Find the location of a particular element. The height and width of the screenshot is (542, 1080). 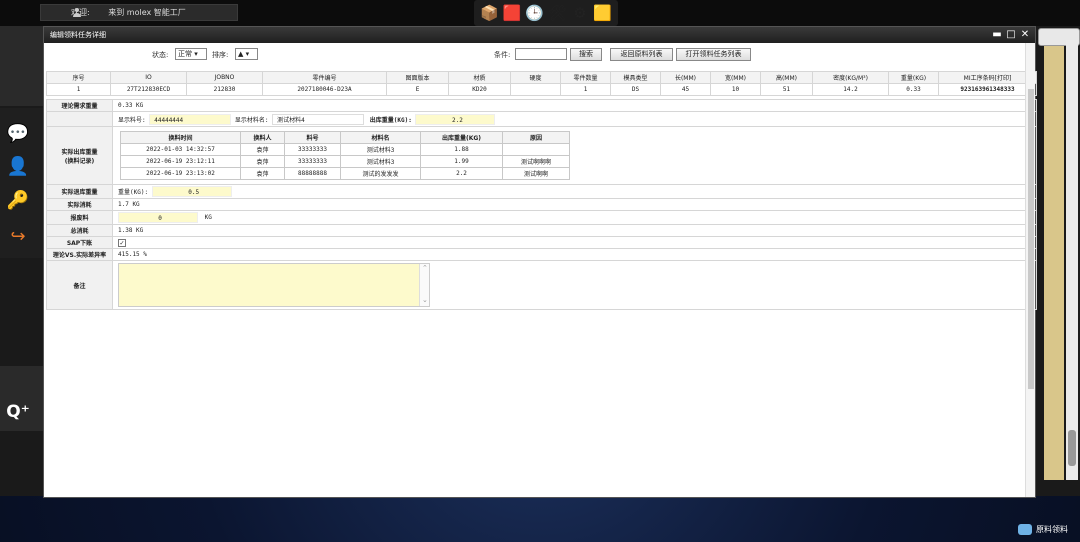

actual-out-label: 实际出库重量 (换料记录) is located at coordinates (79, 155).